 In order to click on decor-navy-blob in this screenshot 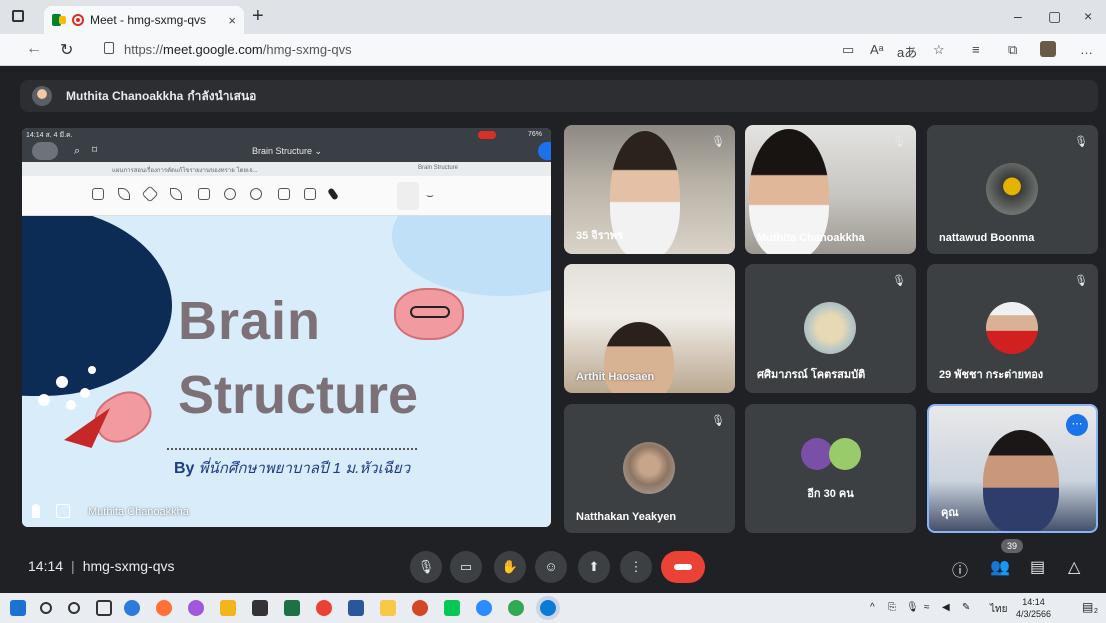, I will do `click(97, 306)`.